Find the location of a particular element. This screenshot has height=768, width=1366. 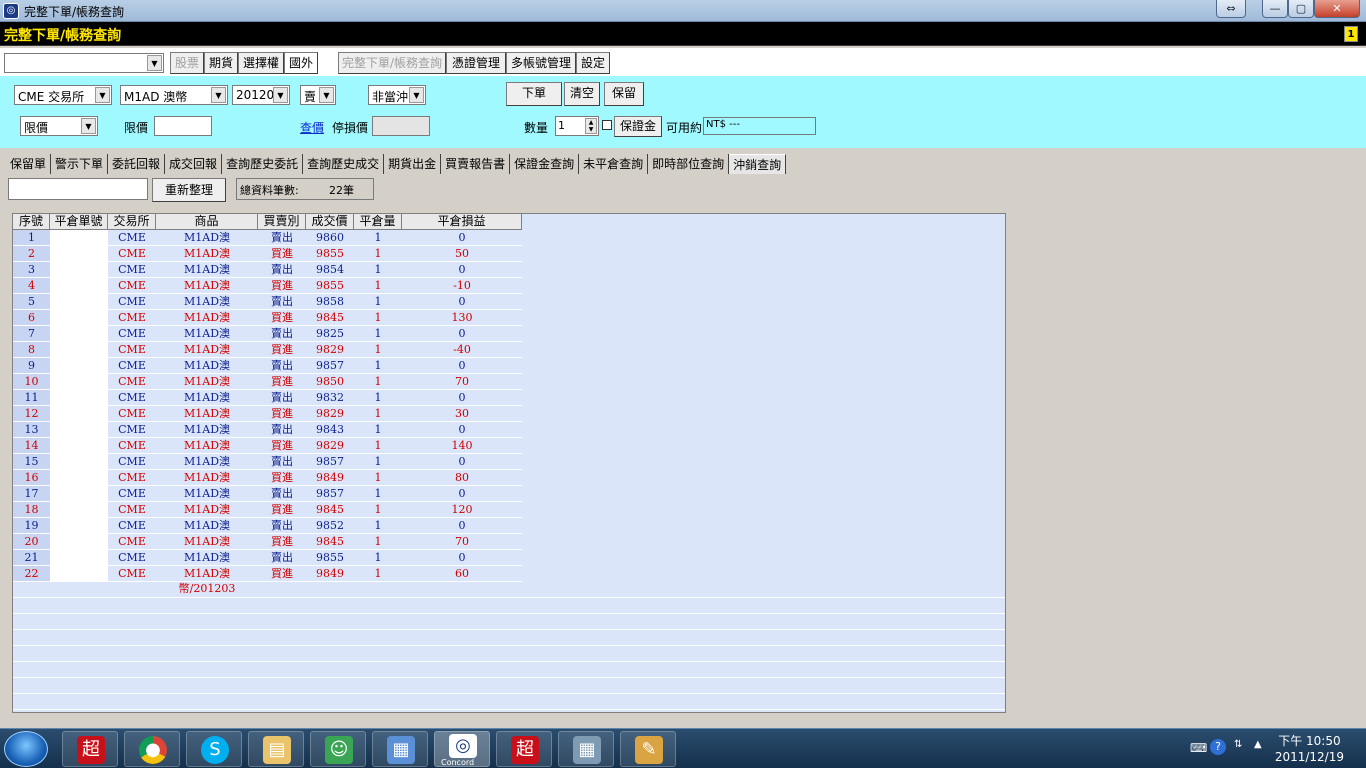

margin-checkbox is located at coordinates (607, 125).